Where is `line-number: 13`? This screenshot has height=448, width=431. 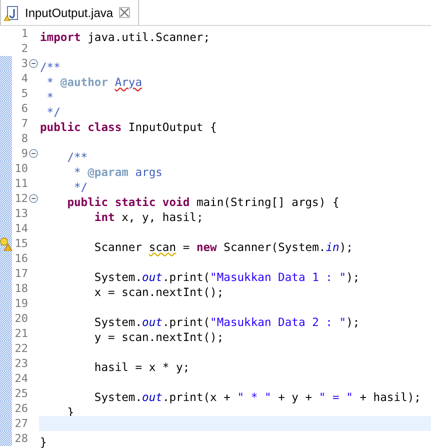
line-number: 13 is located at coordinates (21, 213).